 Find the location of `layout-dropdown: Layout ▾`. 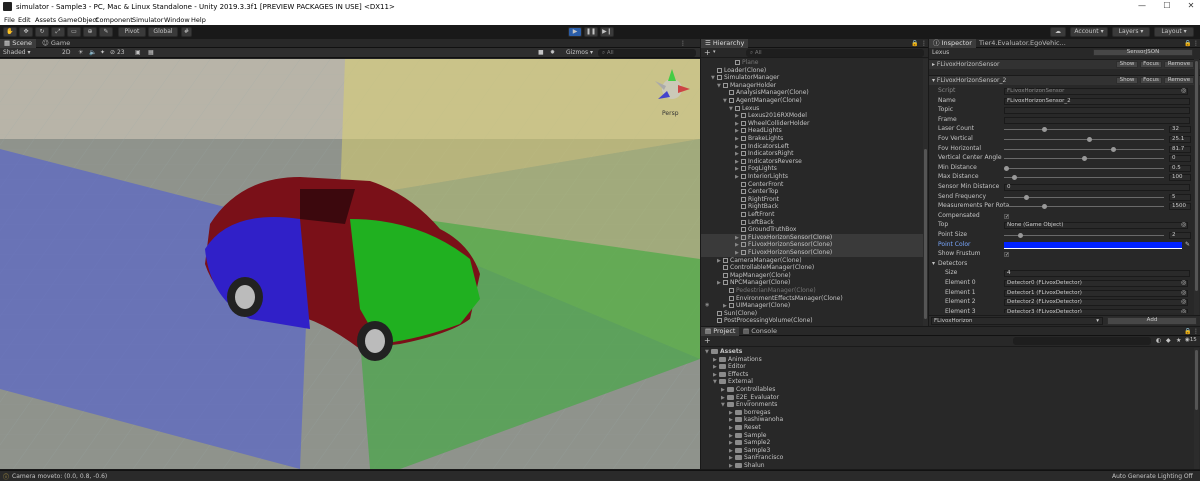

layout-dropdown: Layout ▾ is located at coordinates (1174, 31).